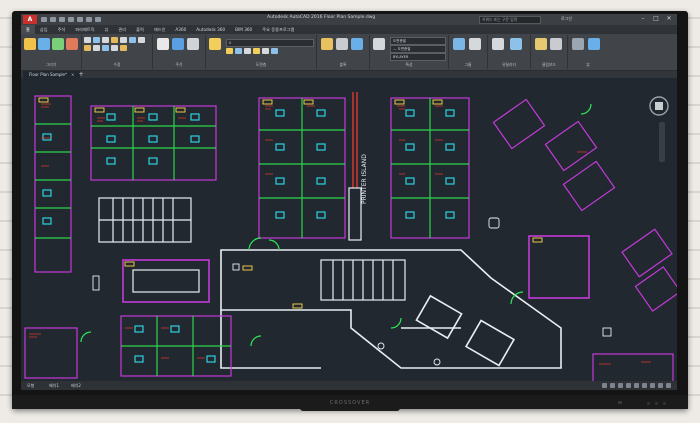  I want to click on tab-layout2: 배치2, so click(76, 385).